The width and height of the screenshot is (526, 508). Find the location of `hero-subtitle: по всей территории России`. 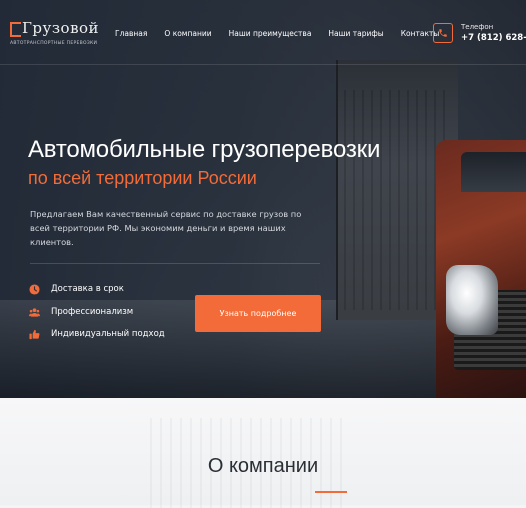

hero-subtitle: по всей территории России is located at coordinates (142, 178).